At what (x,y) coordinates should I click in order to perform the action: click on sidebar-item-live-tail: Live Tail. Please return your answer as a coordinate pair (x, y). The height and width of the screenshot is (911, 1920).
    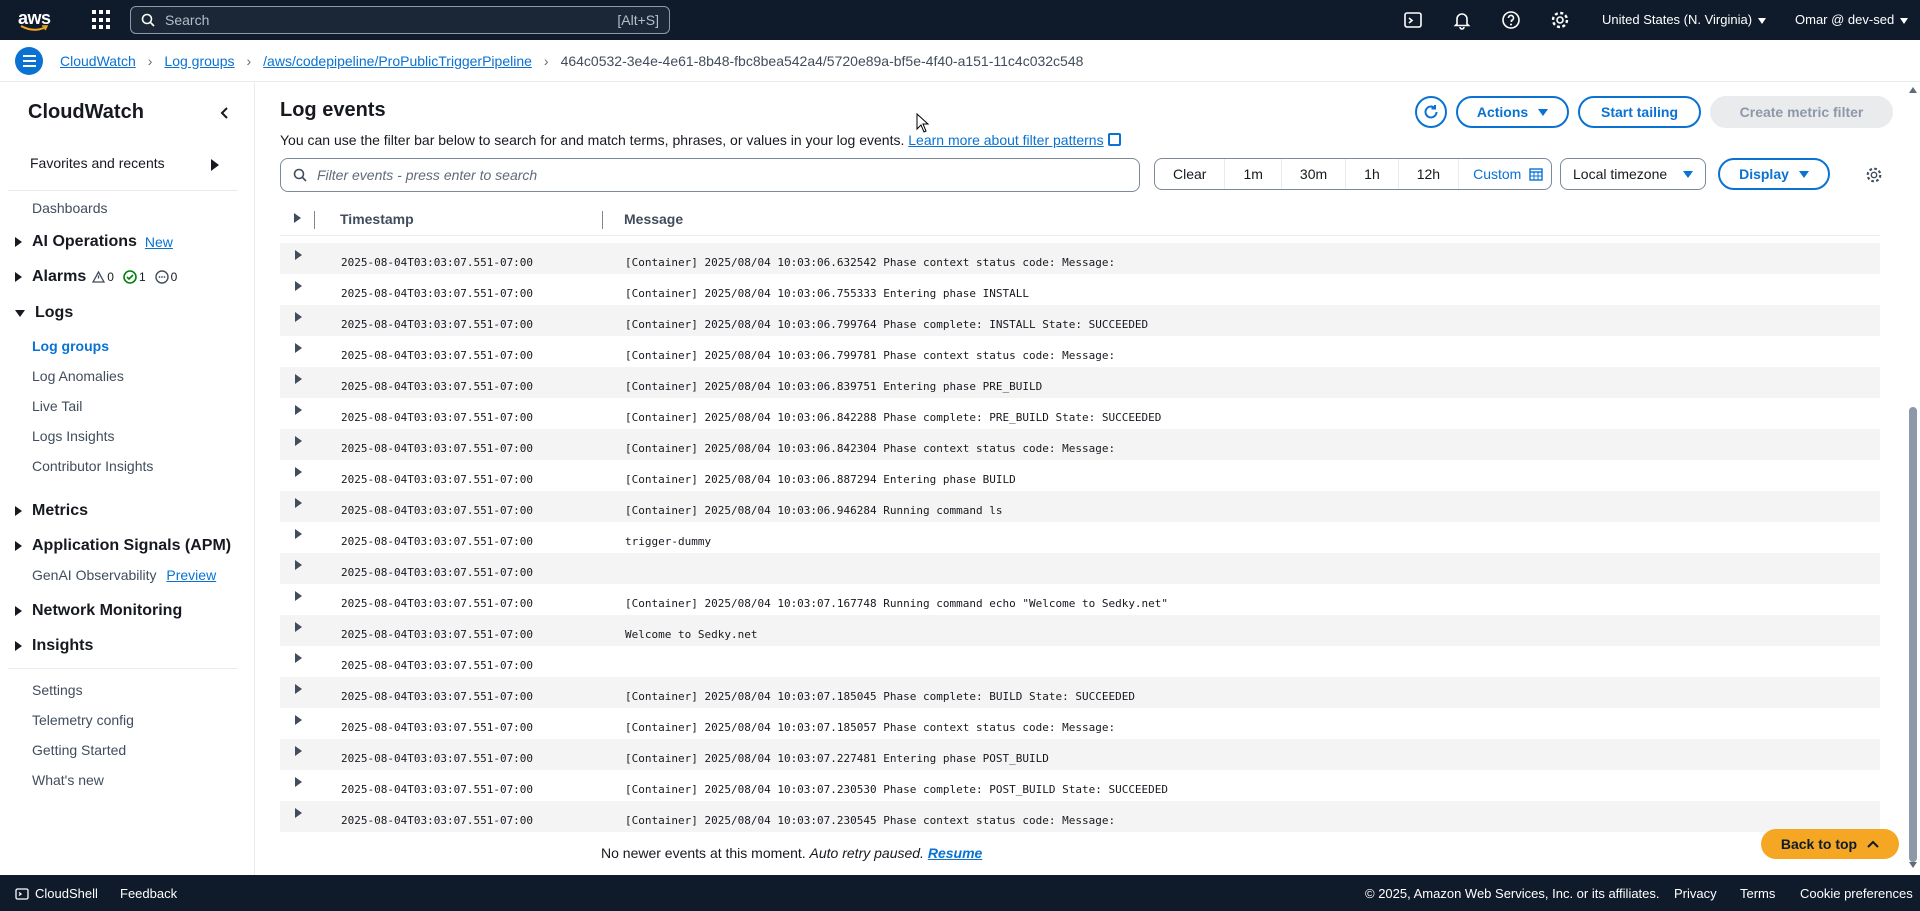
    Looking at the image, I should click on (57, 406).